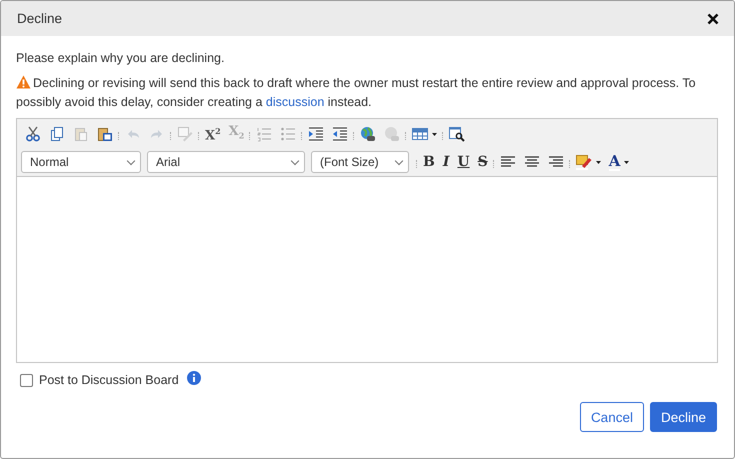  I want to click on checkbox, so click(26, 380).